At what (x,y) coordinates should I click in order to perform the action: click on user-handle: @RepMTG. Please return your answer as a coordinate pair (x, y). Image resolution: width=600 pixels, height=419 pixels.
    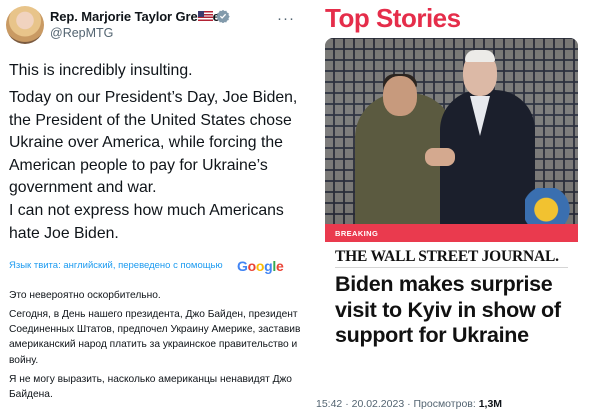
    Looking at the image, I should click on (81, 33).